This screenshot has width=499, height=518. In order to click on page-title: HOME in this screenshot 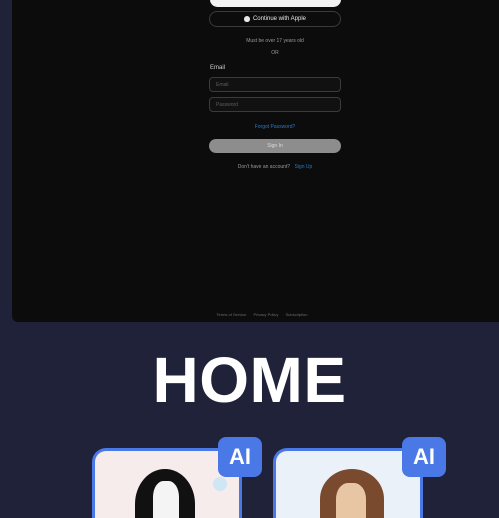, I will do `click(249, 380)`.